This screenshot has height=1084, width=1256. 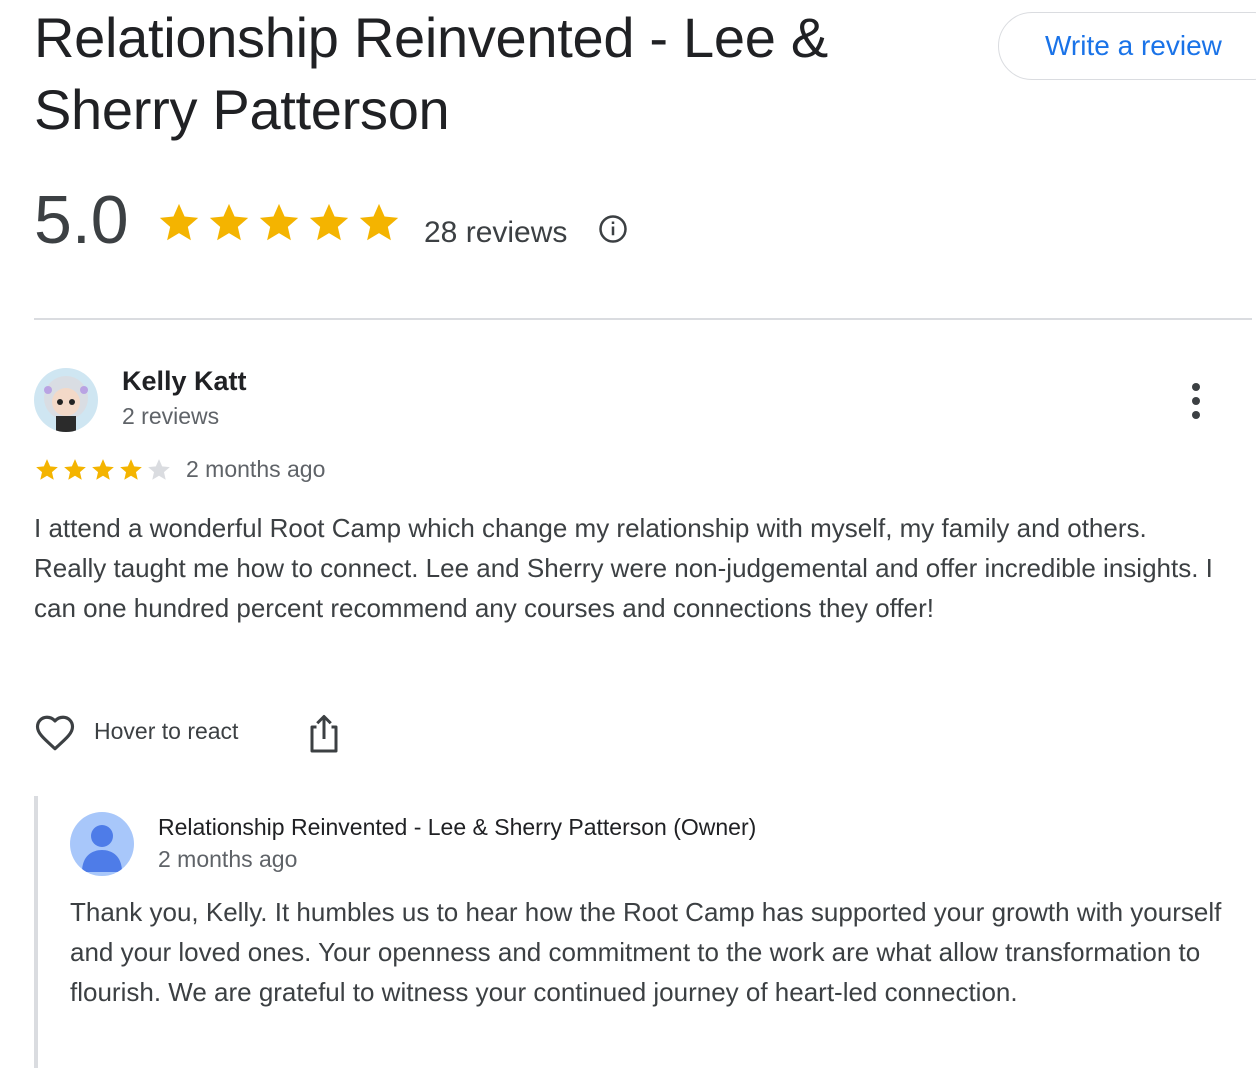 I want to click on heart-outline-icon, so click(x=55, y=733).